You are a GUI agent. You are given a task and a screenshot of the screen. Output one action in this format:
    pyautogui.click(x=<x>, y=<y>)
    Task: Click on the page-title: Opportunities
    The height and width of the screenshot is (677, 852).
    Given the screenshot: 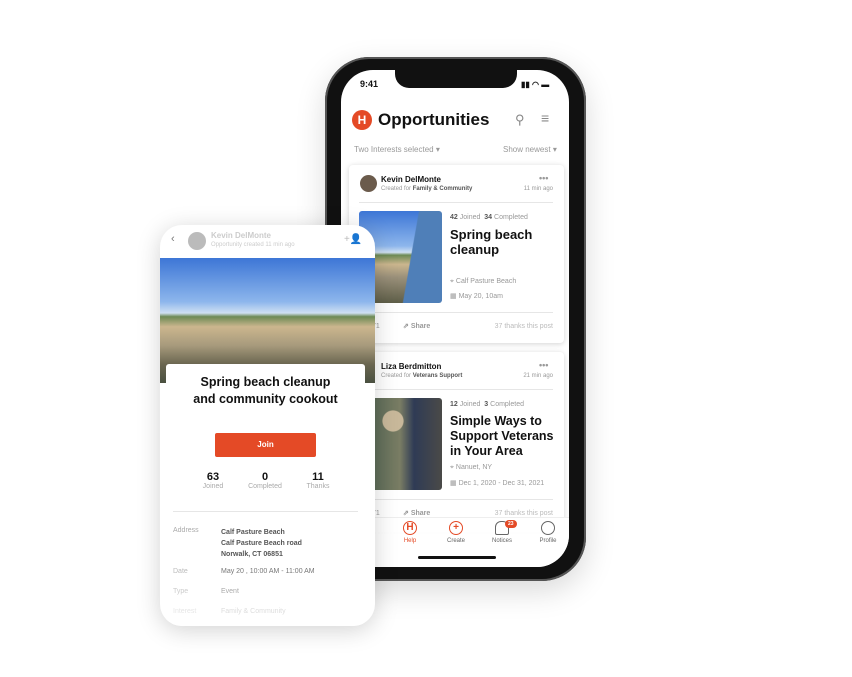 What is the action you would take?
    pyautogui.click(x=434, y=119)
    